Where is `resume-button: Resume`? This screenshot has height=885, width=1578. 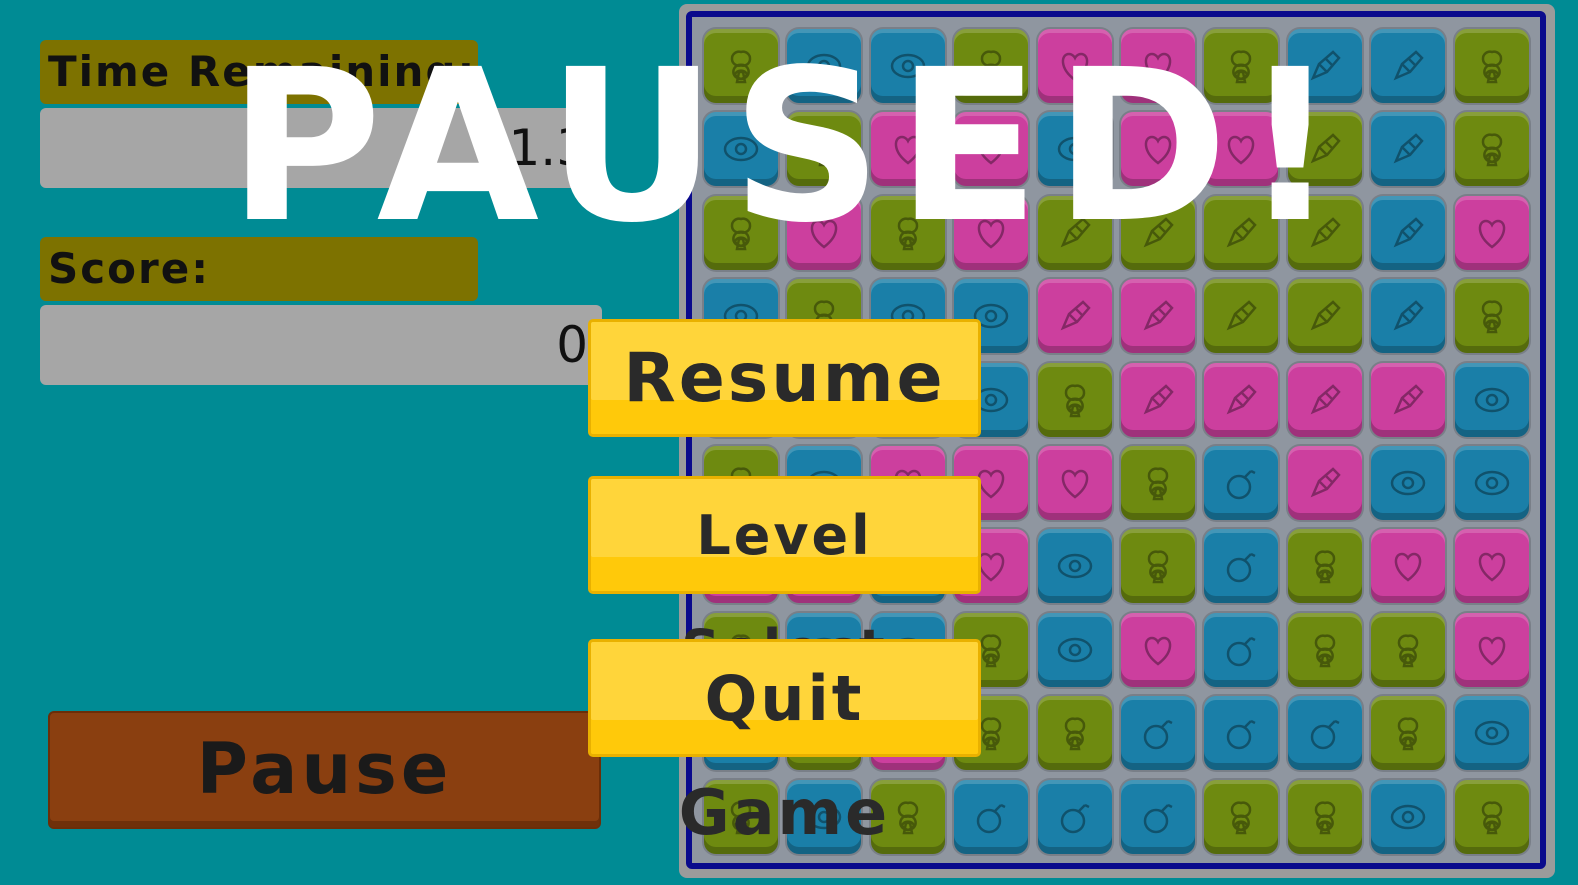
resume-button: Resume is located at coordinates (784, 378).